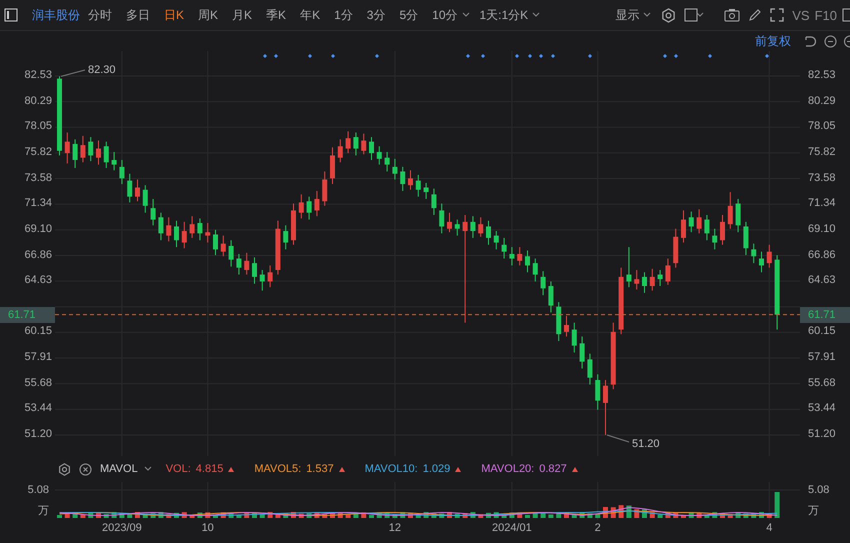 The height and width of the screenshot is (543, 850). What do you see at coordinates (825, 15) in the screenshot?
I see `text-button: F10` at bounding box center [825, 15].